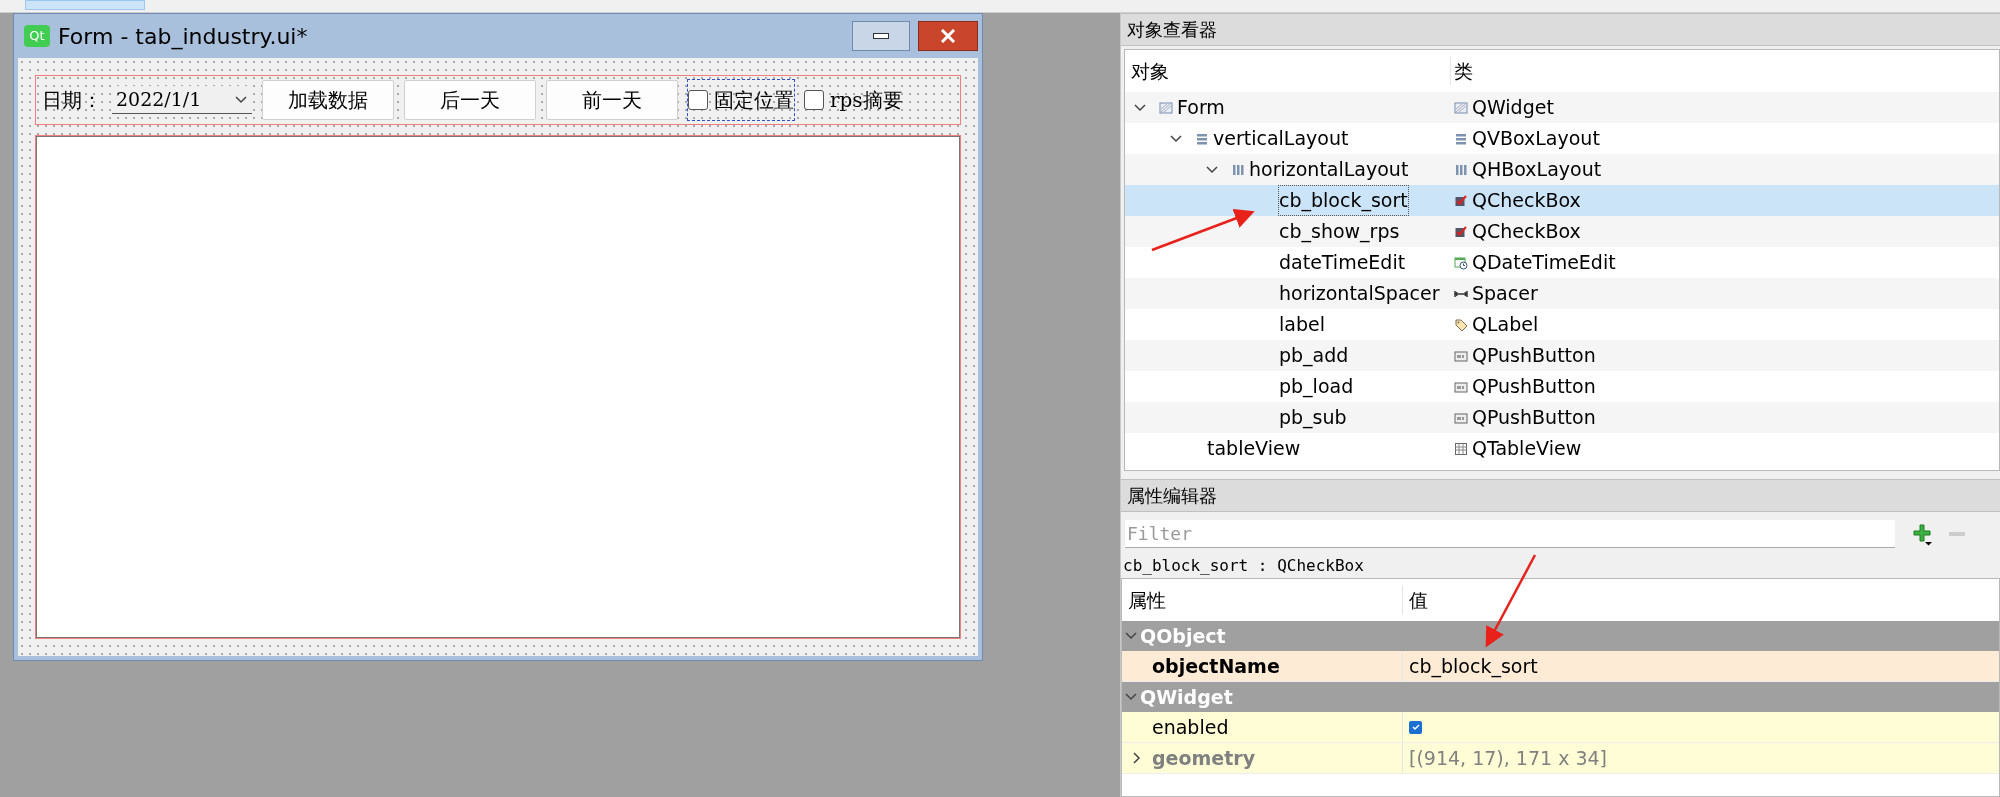 Image resolution: width=2000 pixels, height=797 pixels. I want to click on close-icon, so click(948, 36).